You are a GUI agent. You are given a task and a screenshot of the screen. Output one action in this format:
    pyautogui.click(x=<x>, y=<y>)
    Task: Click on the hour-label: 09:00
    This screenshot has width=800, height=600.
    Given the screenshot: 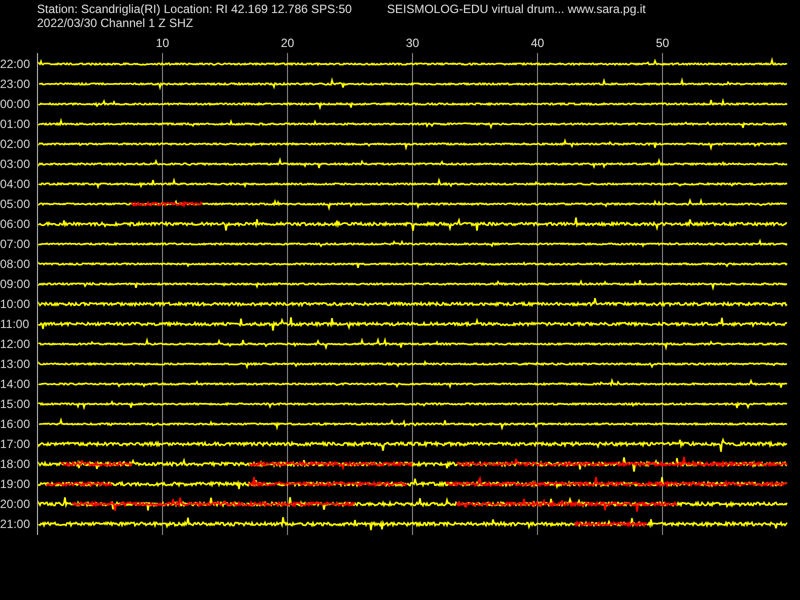 What is the action you would take?
    pyautogui.click(x=15, y=284)
    